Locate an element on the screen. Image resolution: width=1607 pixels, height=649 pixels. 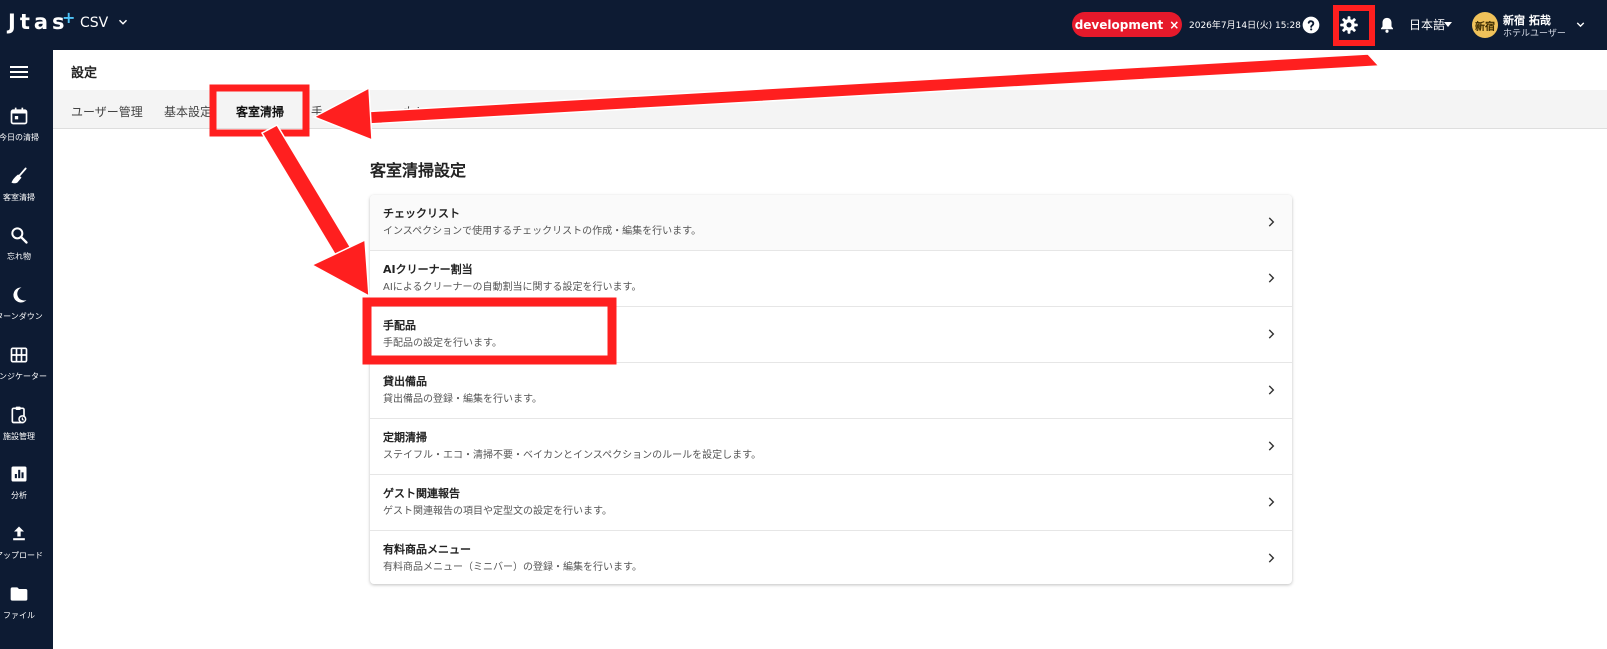
sidebar-item-upload: アップロード is located at coordinates (26, 553).